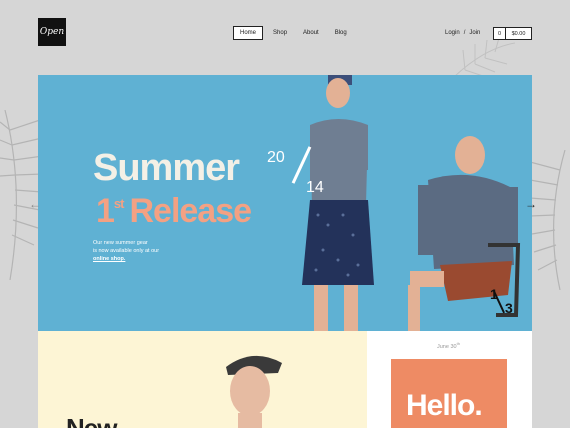 The image size is (570, 428). What do you see at coordinates (452, 33) in the screenshot?
I see `login-link: Login` at bounding box center [452, 33].